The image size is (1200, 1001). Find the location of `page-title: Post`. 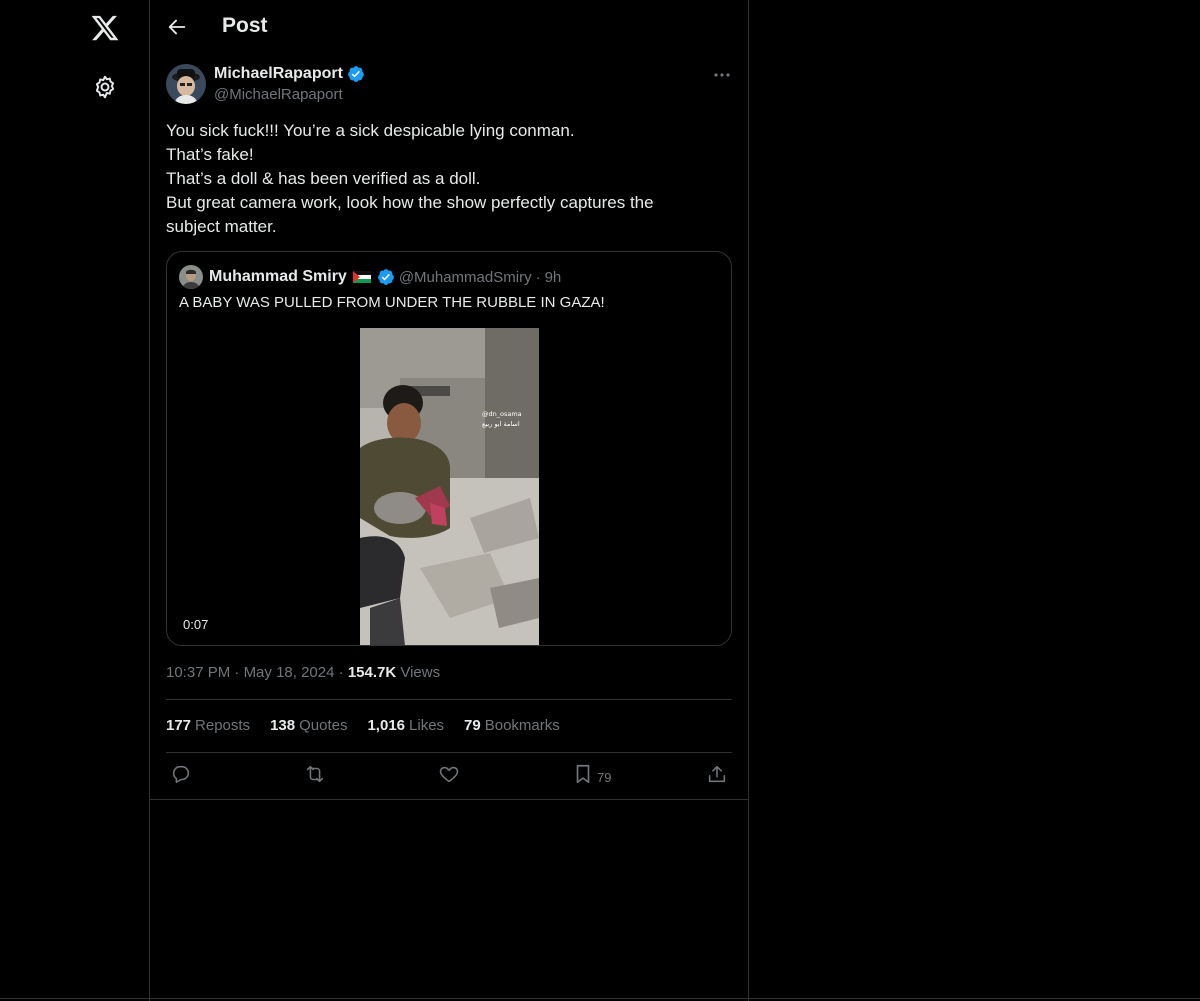

page-title: Post is located at coordinates (245, 25).